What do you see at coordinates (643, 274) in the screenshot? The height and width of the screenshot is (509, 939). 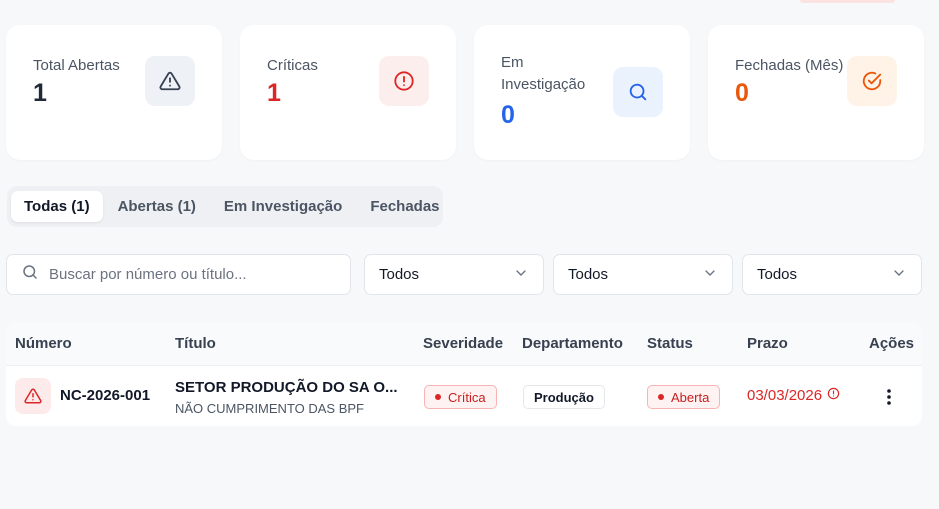 I see `department-filter-select: Todos` at bounding box center [643, 274].